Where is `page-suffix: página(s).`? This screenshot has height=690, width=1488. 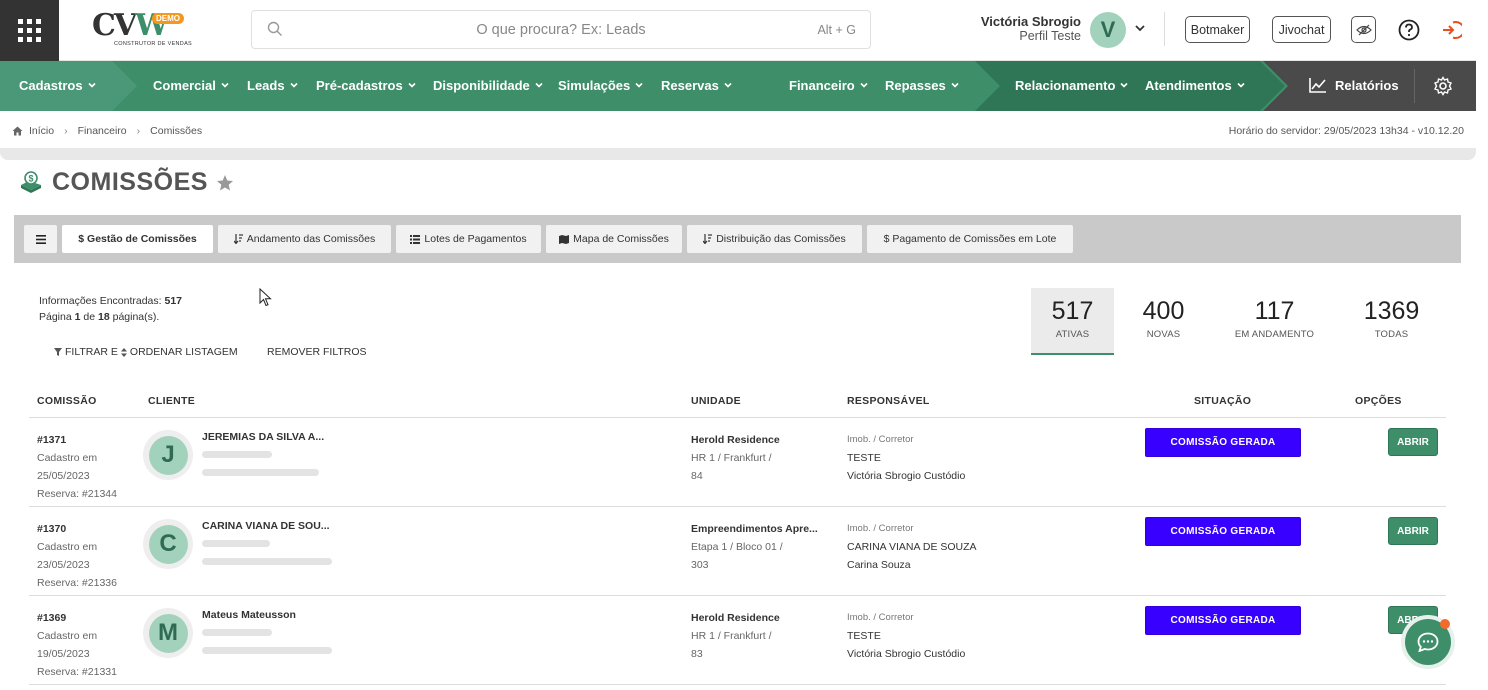 page-suffix: página(s). is located at coordinates (136, 316).